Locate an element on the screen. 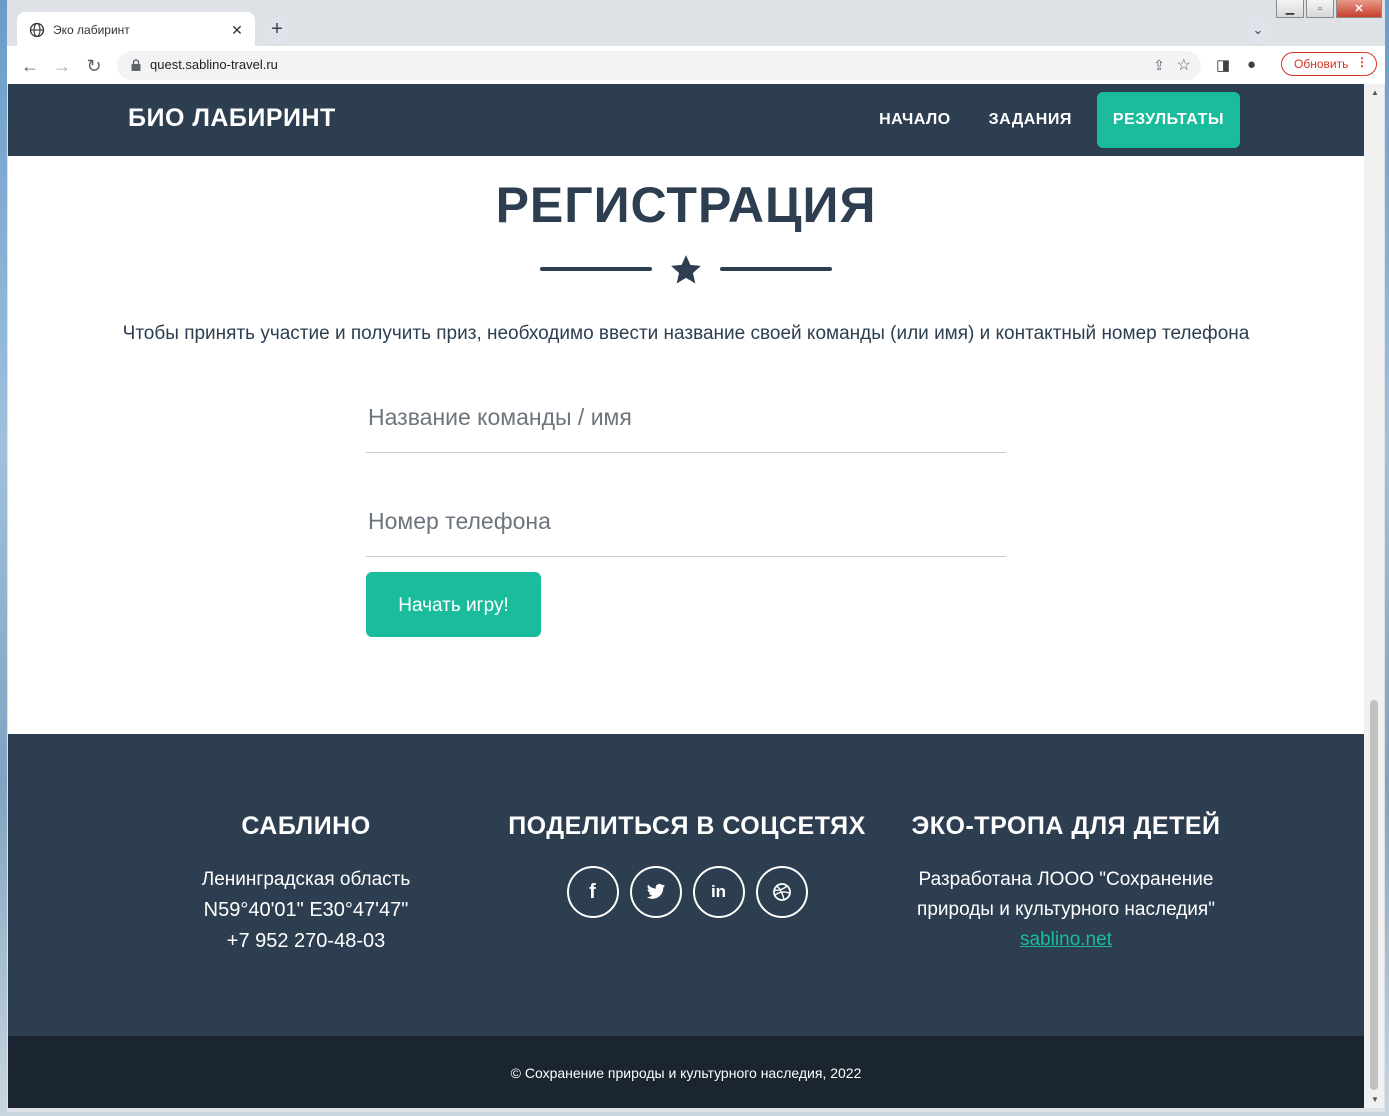 The height and width of the screenshot is (1116, 1389). update-button: Обновить ⋮ is located at coordinates (1329, 64).